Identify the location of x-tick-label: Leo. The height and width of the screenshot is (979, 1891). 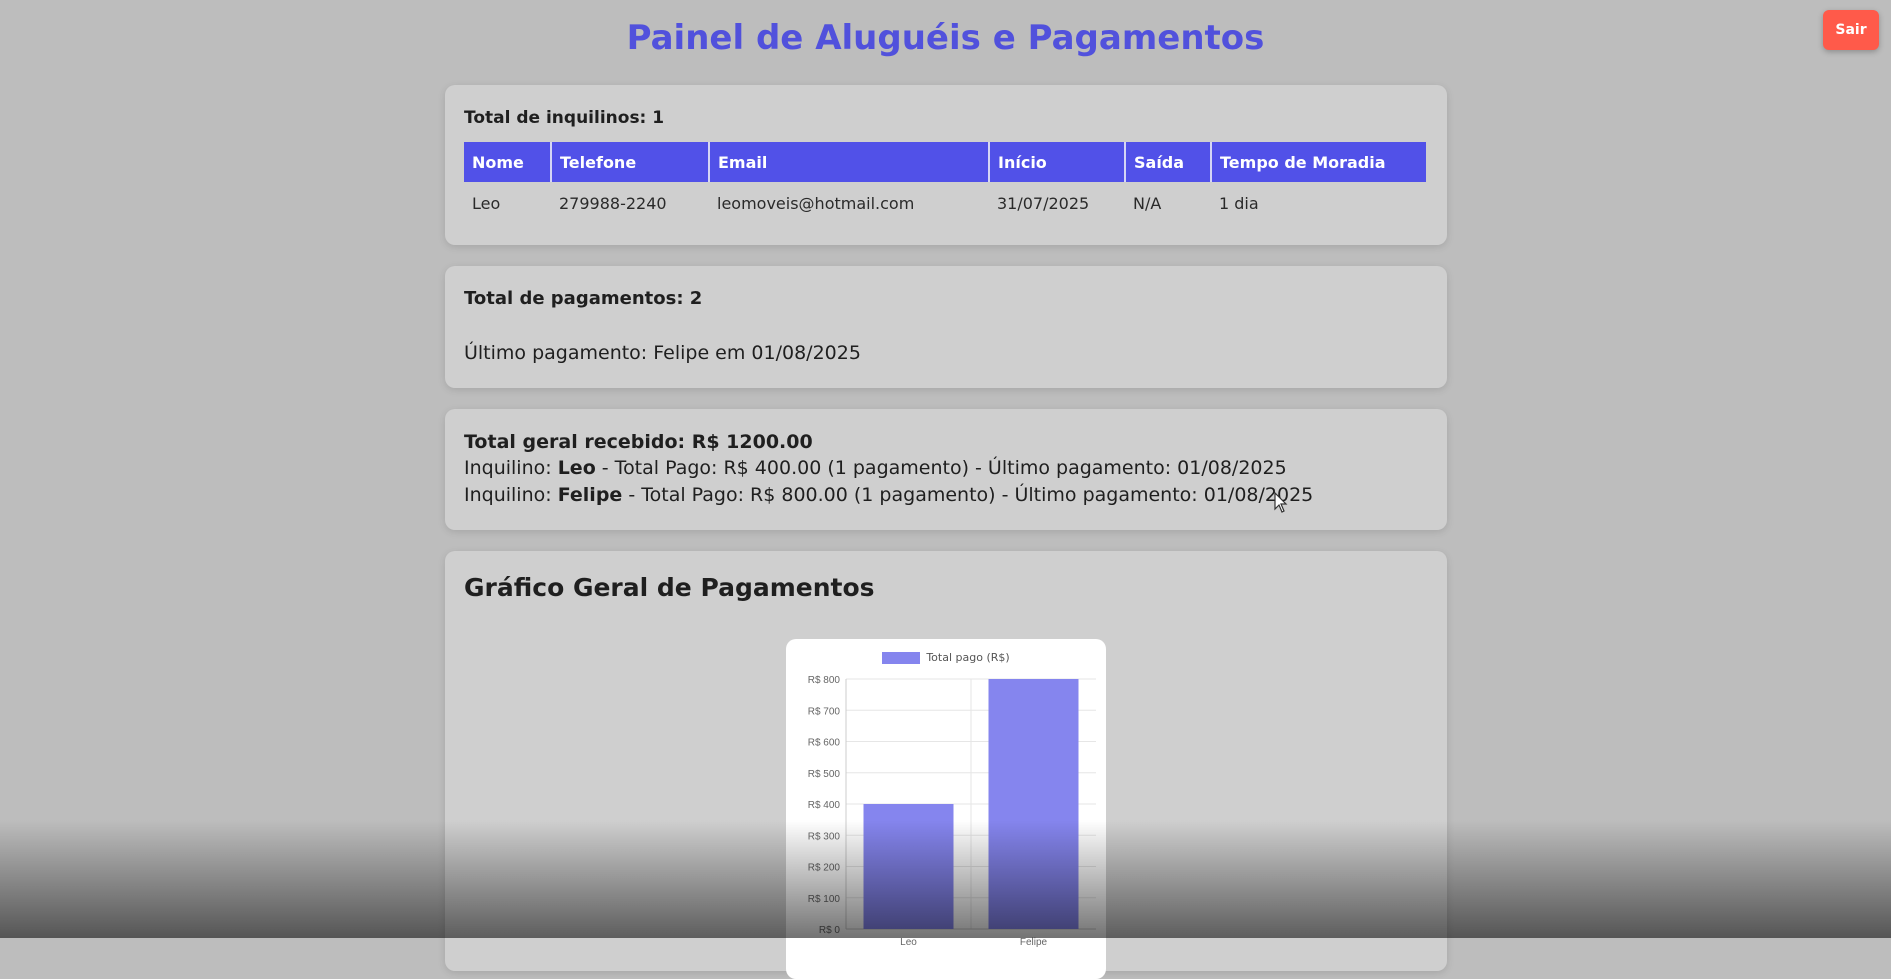
(908, 942).